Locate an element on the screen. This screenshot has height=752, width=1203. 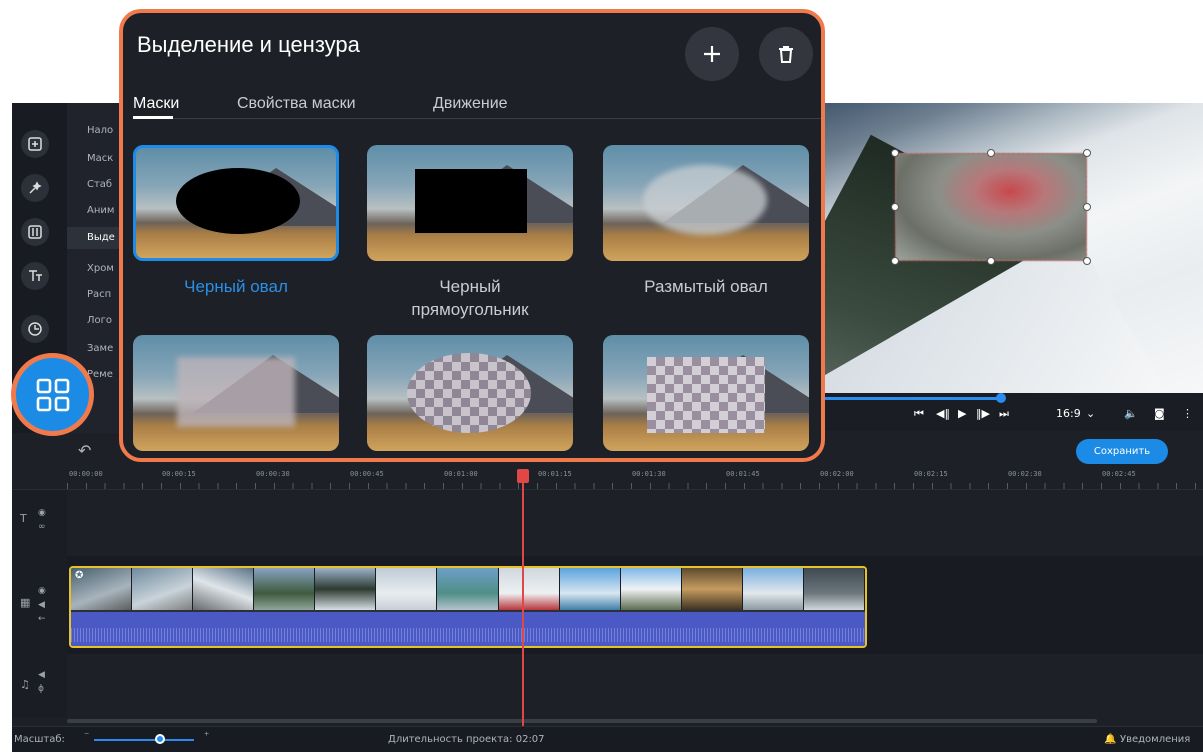
arrow-left-icon: ← is located at coordinates (42, 619).